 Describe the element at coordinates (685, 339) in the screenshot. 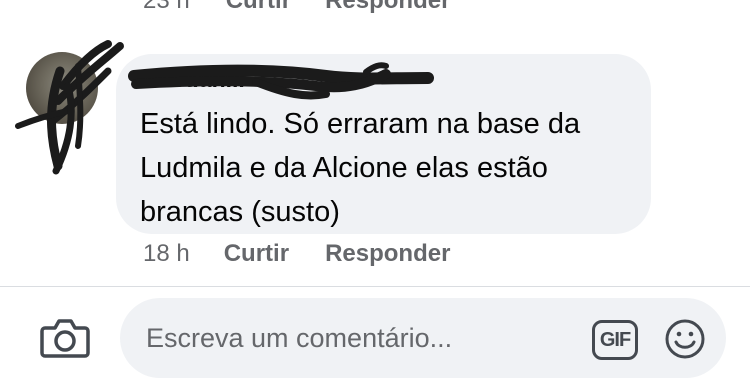

I see `smiley-icon` at that location.